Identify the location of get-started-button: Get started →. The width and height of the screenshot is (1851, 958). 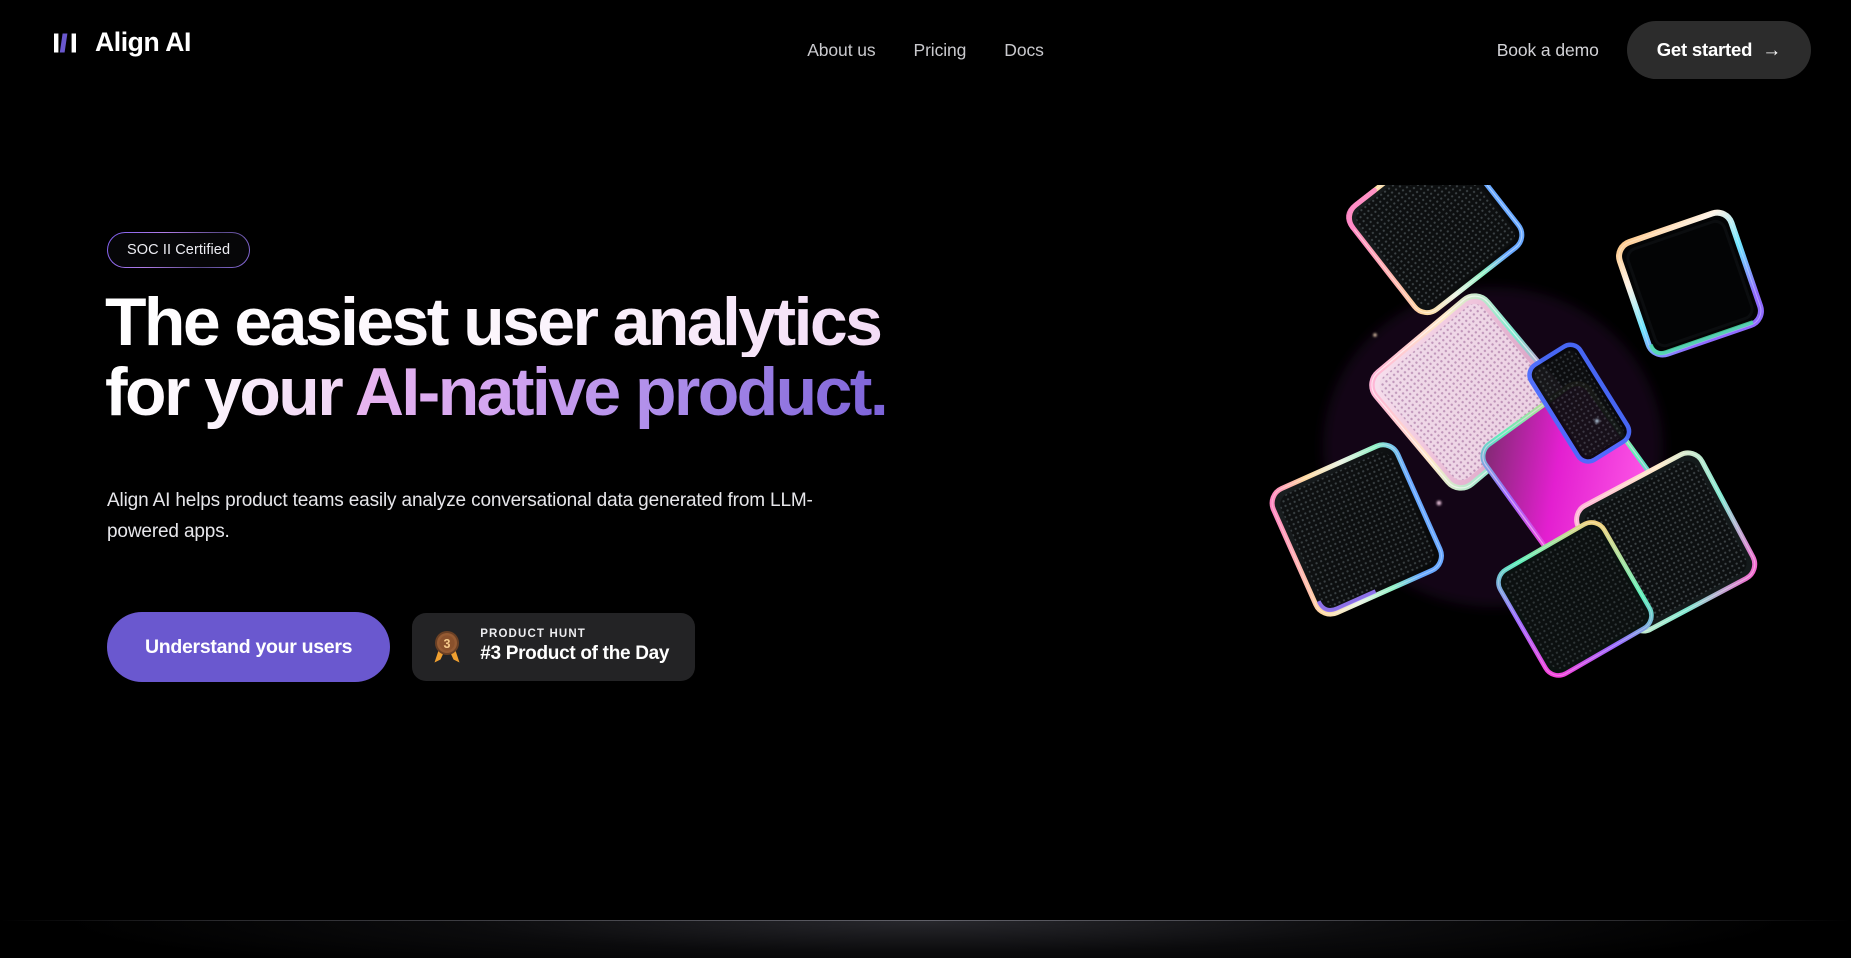
(1718, 50).